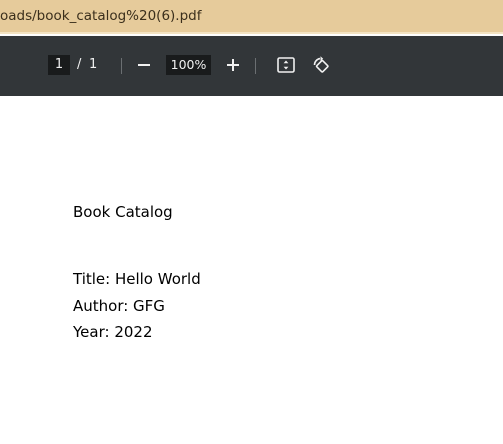 This screenshot has width=503, height=444. What do you see at coordinates (59, 65) in the screenshot?
I see `current-page-input: 1` at bounding box center [59, 65].